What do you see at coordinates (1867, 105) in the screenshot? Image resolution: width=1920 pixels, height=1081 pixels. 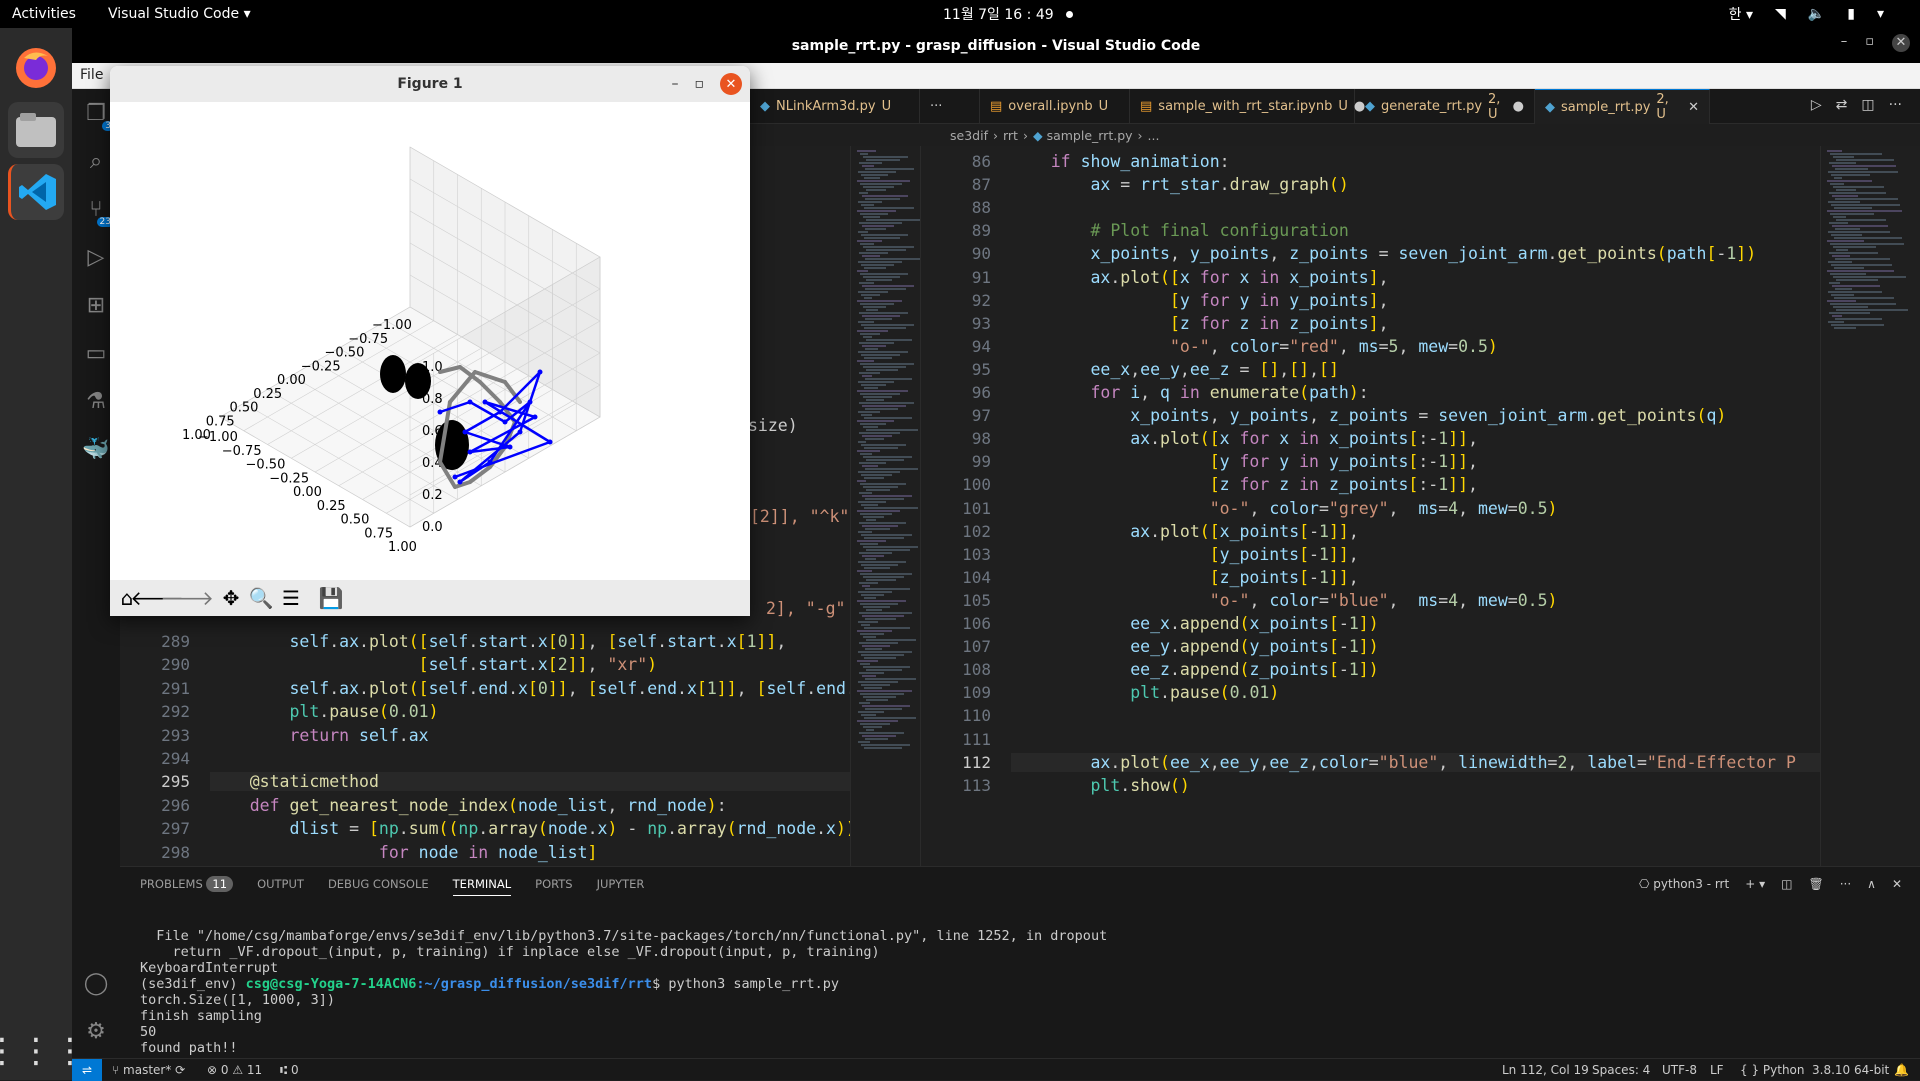 I see `split-editor-icon: ◫` at bounding box center [1867, 105].